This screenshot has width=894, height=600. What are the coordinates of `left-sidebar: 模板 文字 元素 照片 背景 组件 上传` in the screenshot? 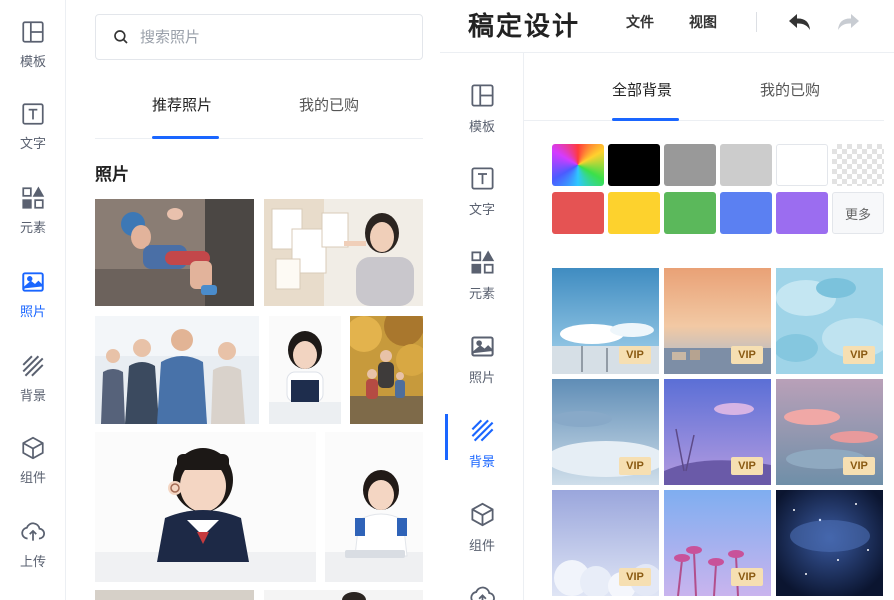 It's located at (33, 300).